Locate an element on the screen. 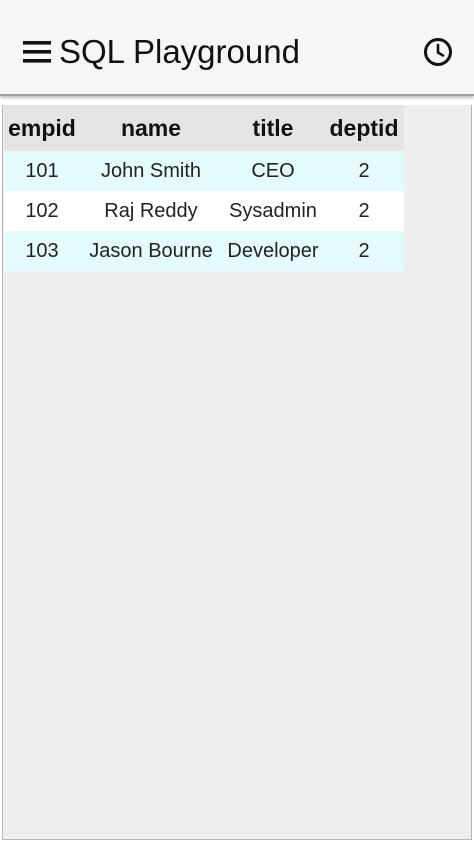  hamburger-menu-icon is located at coordinates (37, 52).